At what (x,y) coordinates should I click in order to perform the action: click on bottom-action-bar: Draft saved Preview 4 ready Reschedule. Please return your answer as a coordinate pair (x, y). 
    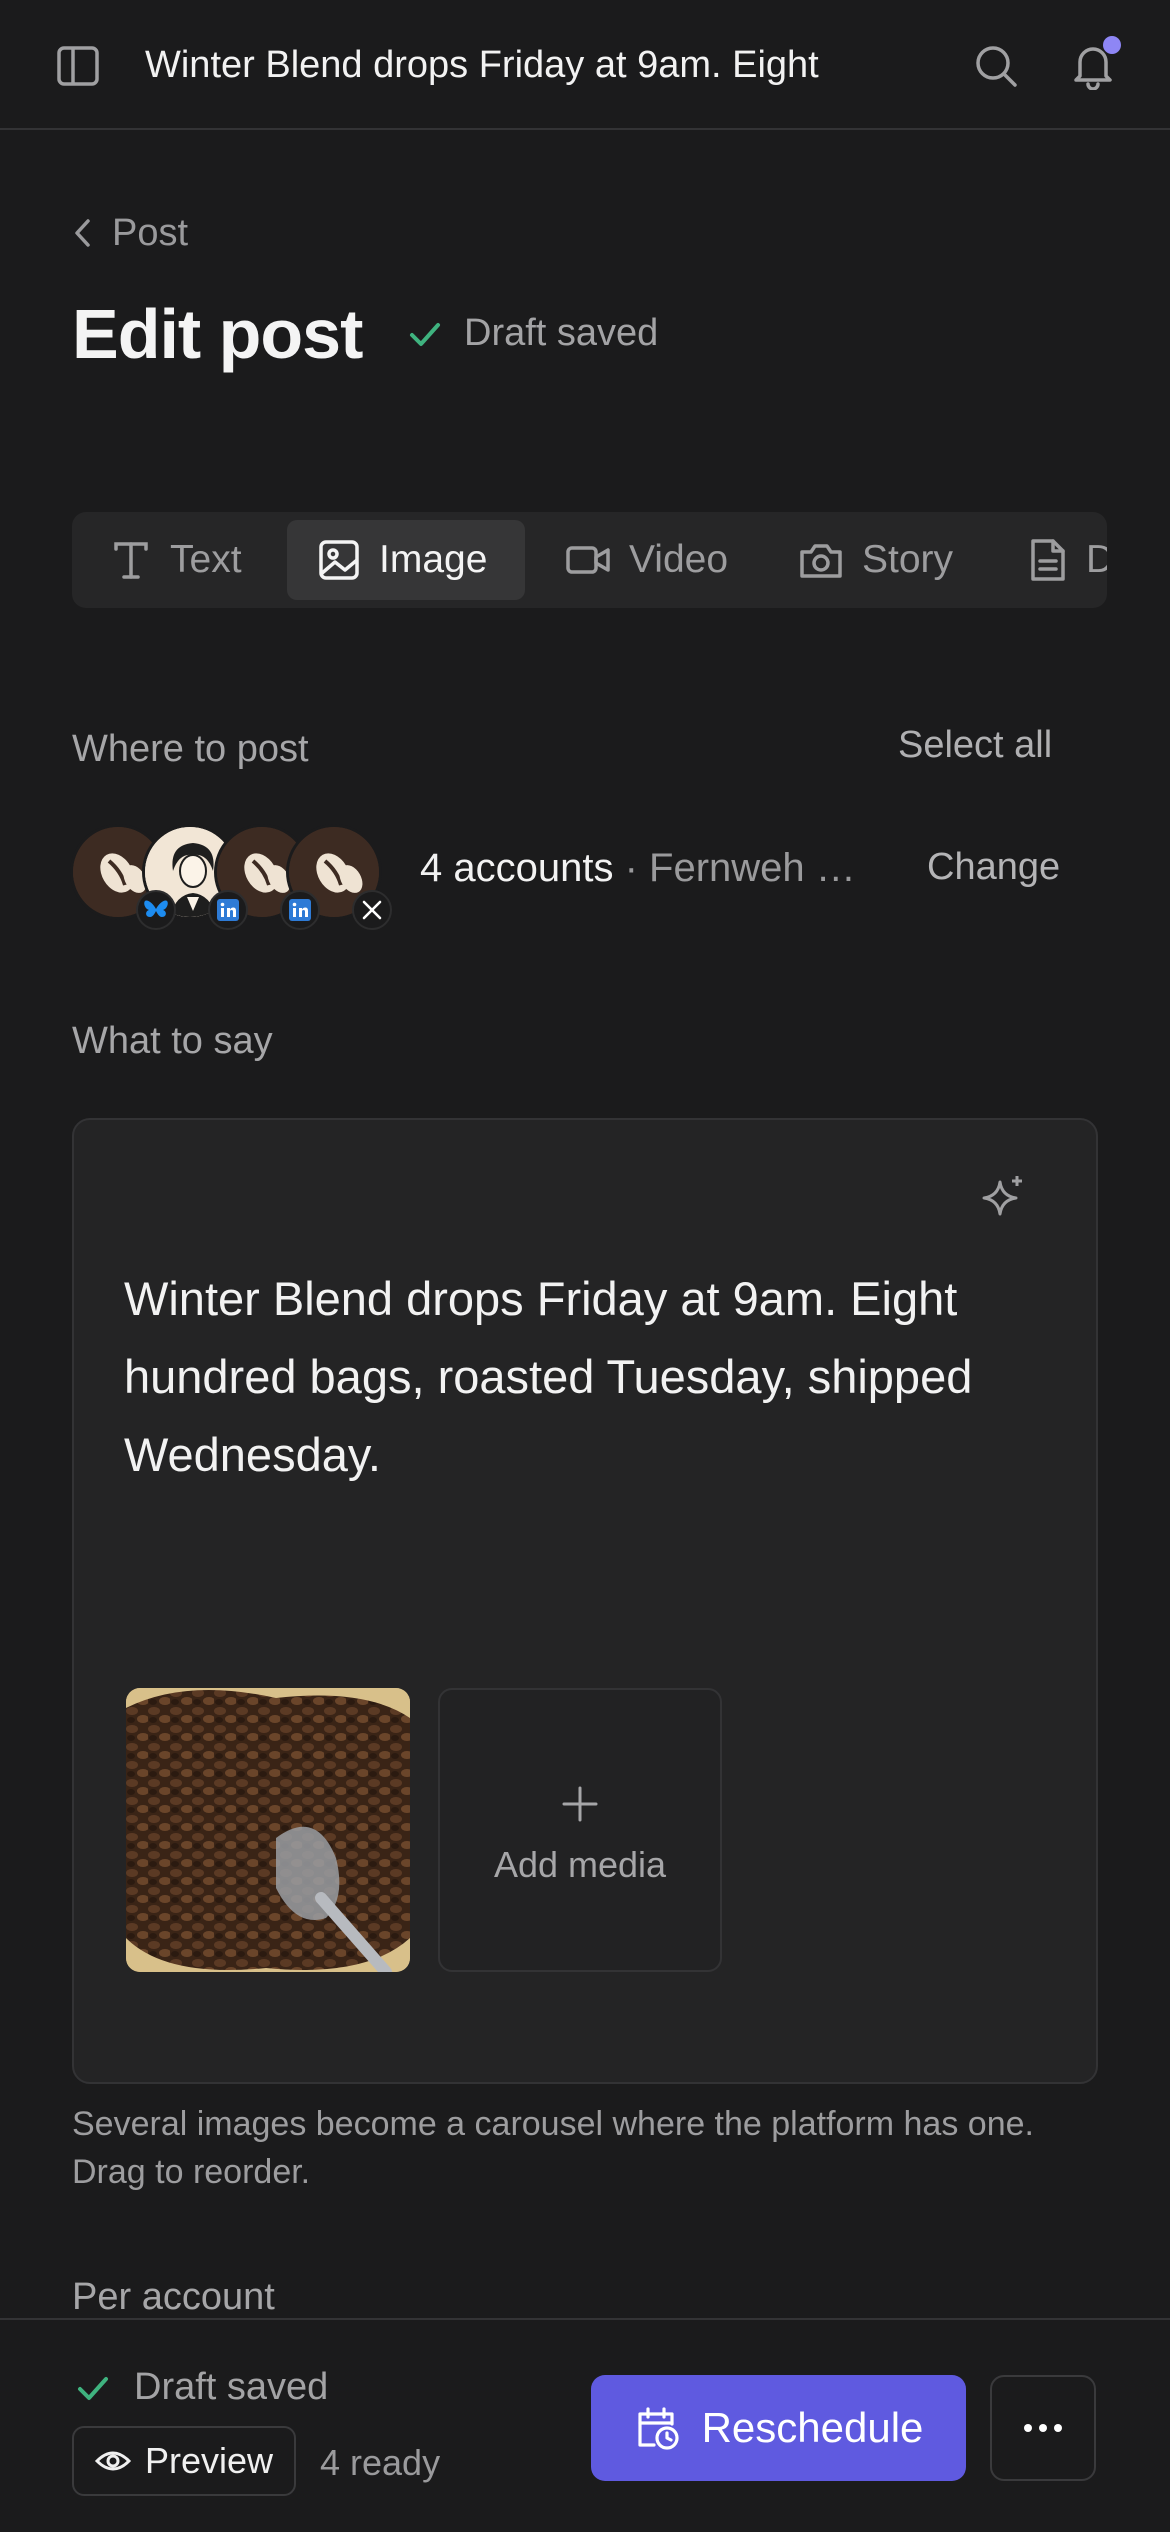
    Looking at the image, I should click on (585, 2425).